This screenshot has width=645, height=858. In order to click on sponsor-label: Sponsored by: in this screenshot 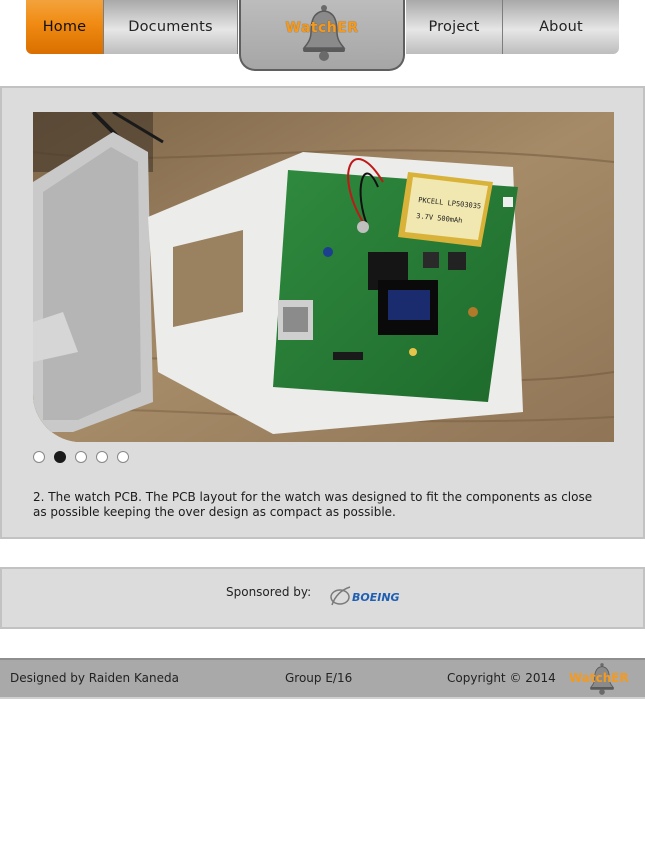, I will do `click(269, 592)`.